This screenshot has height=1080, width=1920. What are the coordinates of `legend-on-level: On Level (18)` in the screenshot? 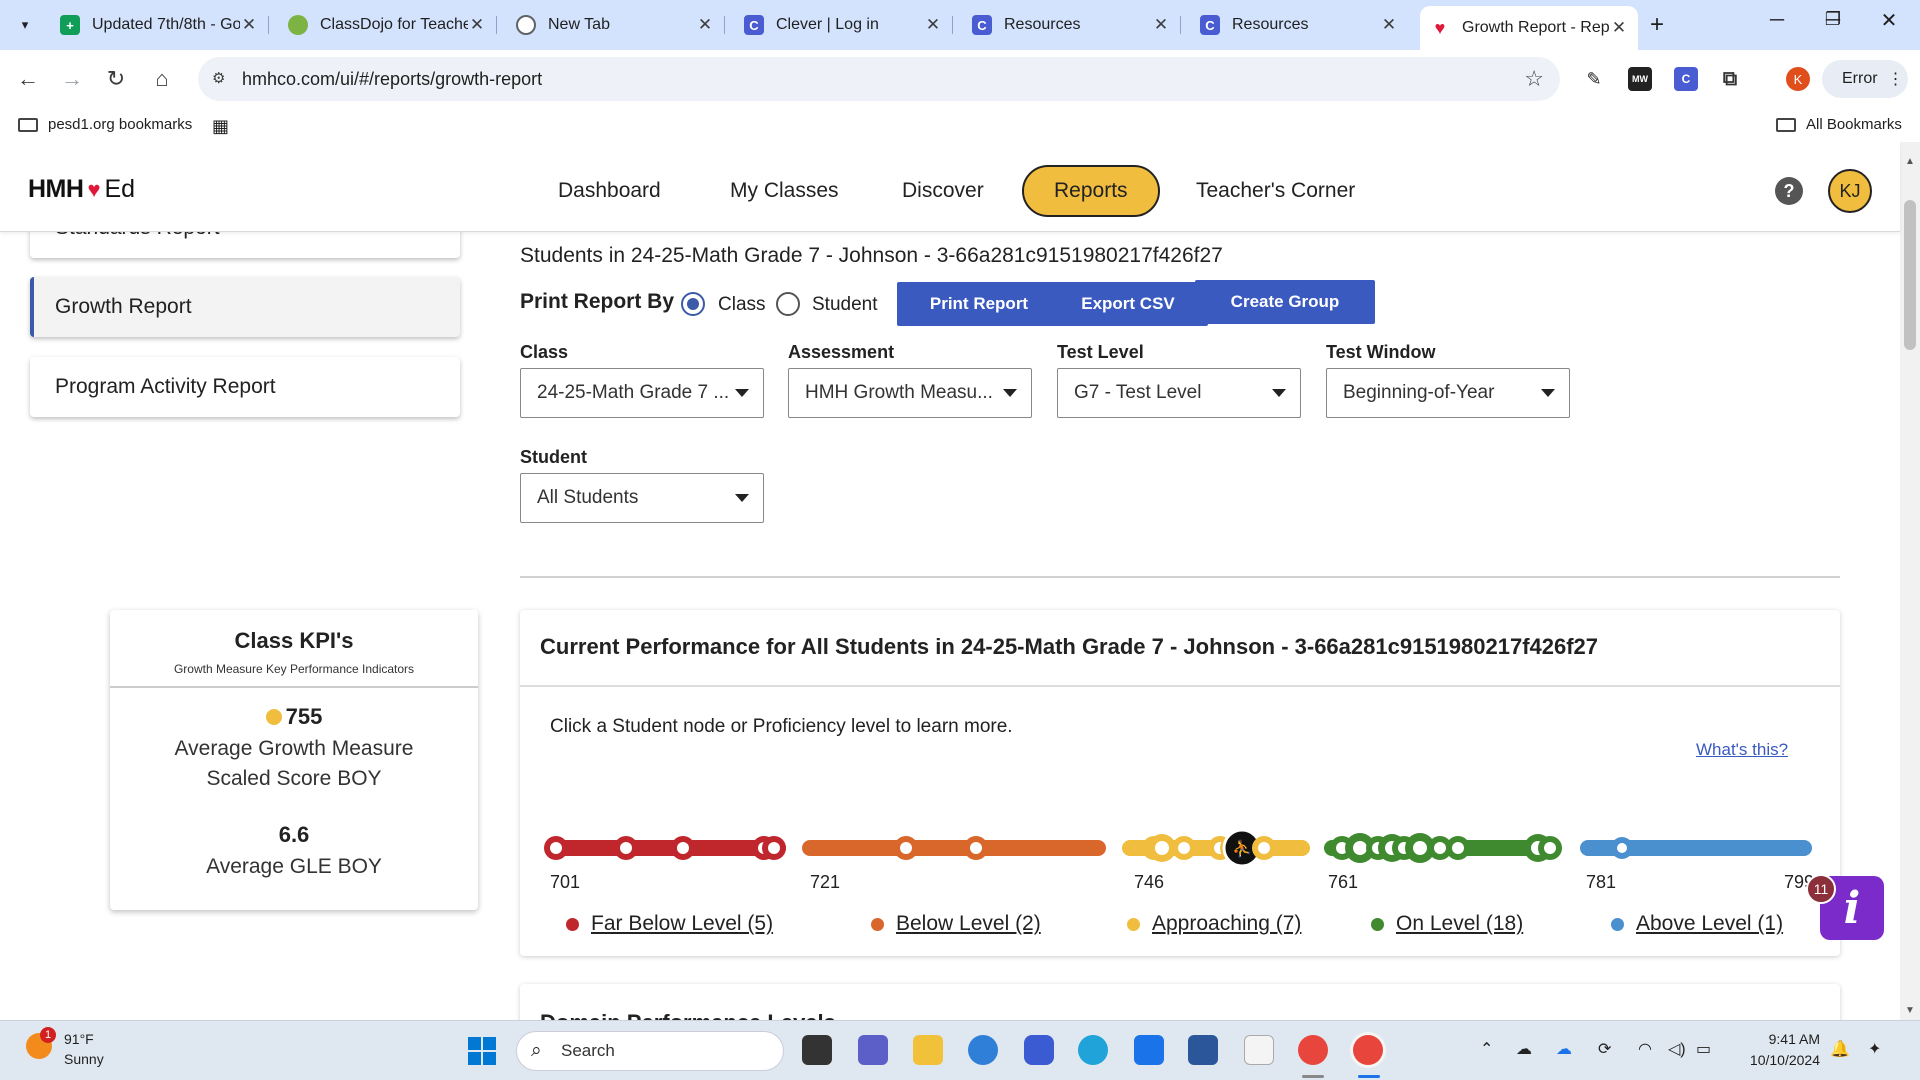 It's located at (1447, 924).